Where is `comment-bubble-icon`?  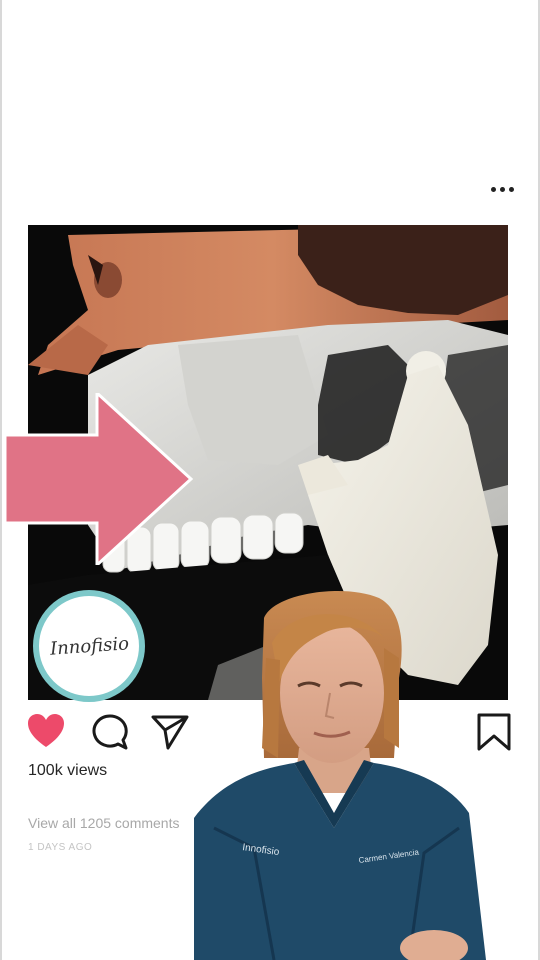
comment-bubble-icon is located at coordinates (110, 732).